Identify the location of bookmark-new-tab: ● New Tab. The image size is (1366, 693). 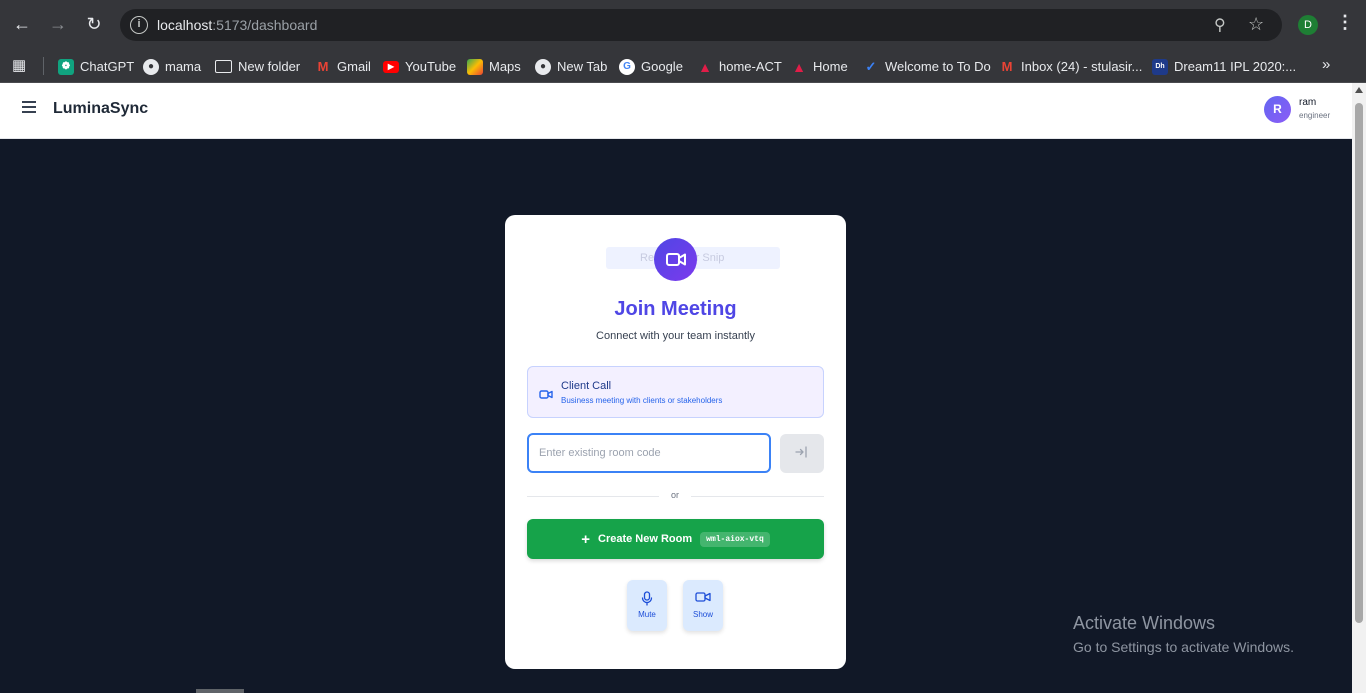
(571, 66).